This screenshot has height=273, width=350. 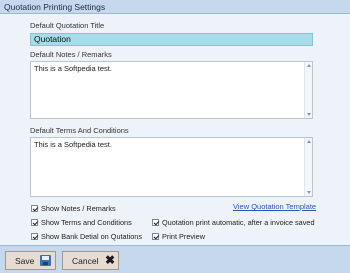 I want to click on show-notes-checkbox: Show Notes / Remarks, so click(x=73, y=208).